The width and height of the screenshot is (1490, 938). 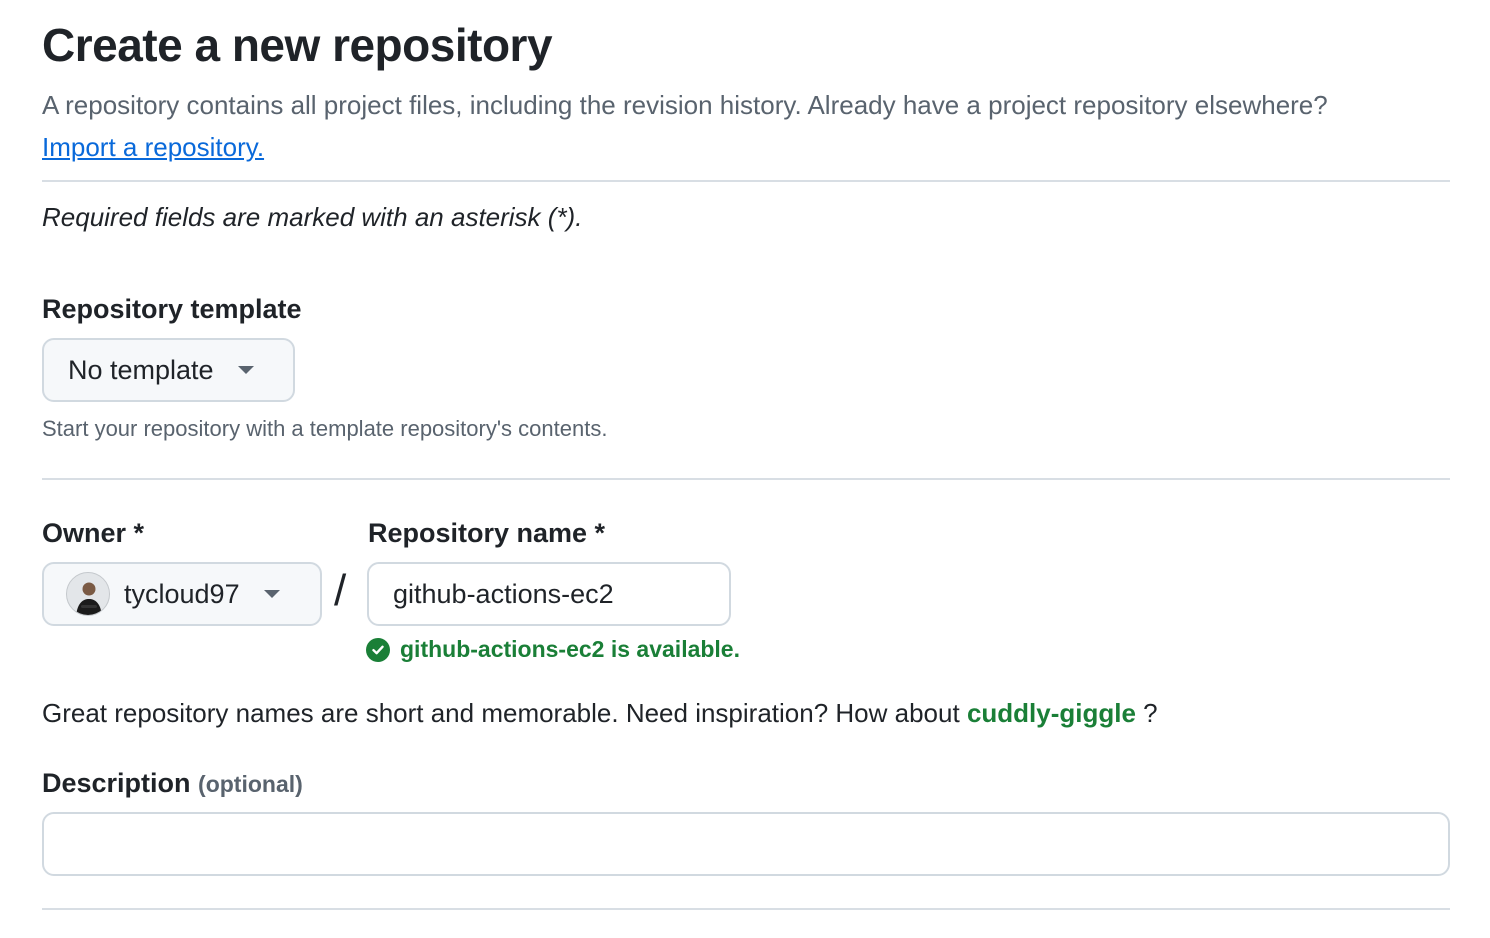 What do you see at coordinates (503, 593) in the screenshot?
I see `repo-name-value: github-actions-ec2` at bounding box center [503, 593].